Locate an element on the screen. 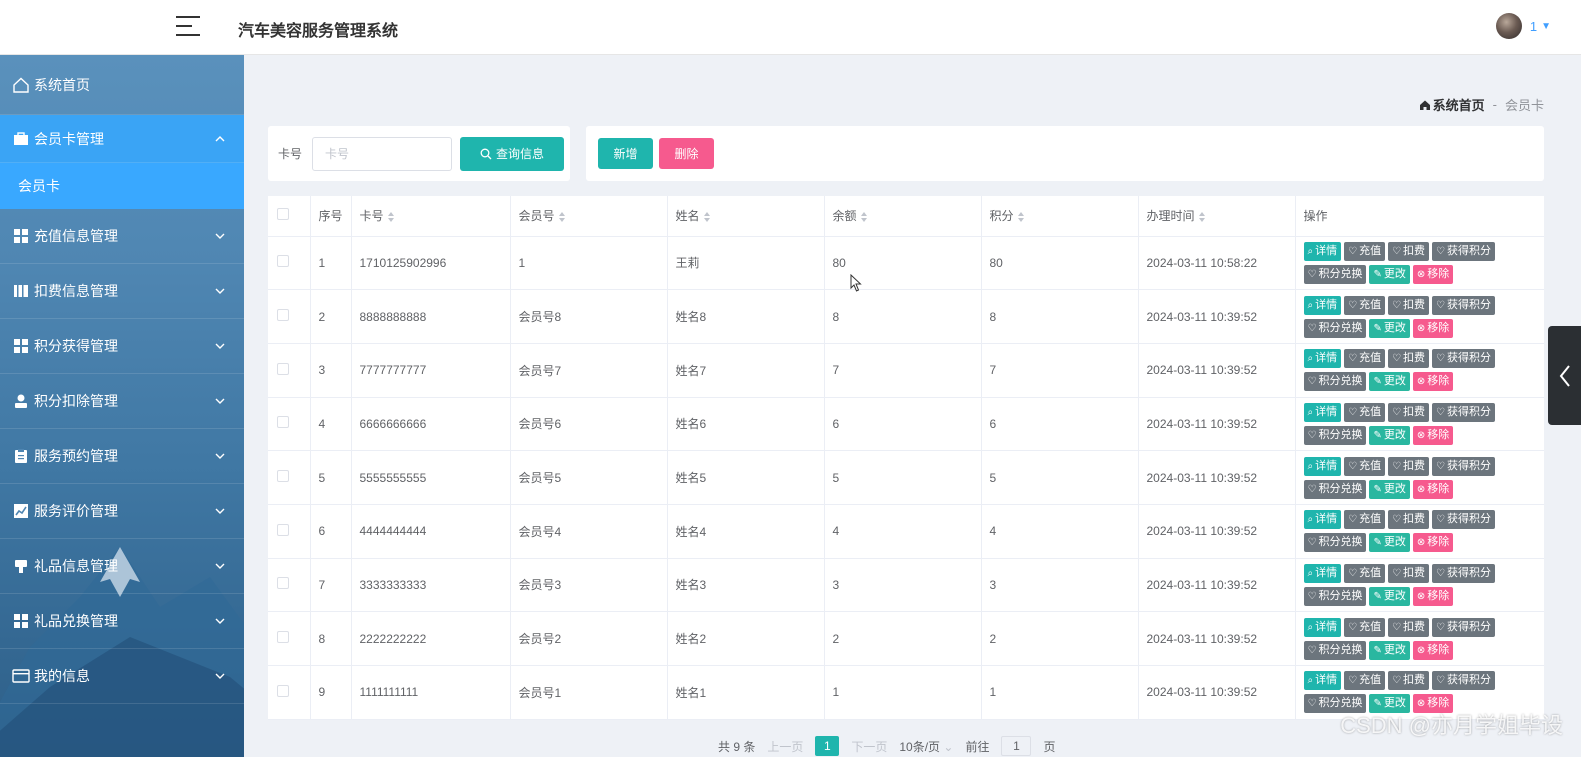 The image size is (1581, 757). column-header-time: 办理时间 is located at coordinates (1217, 216).